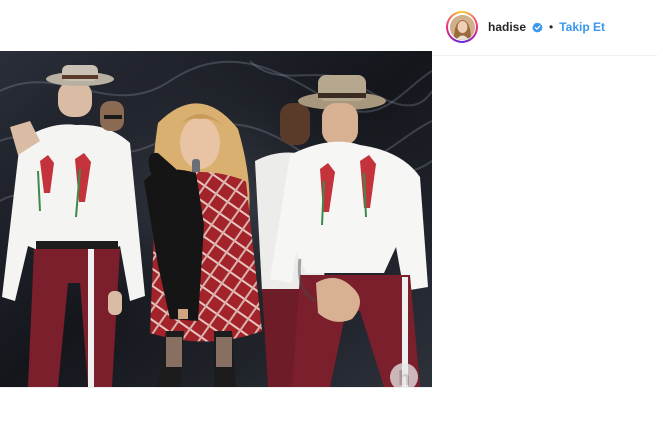  What do you see at coordinates (216, 387) in the screenshot?
I see `photo-bottom-border` at bounding box center [216, 387].